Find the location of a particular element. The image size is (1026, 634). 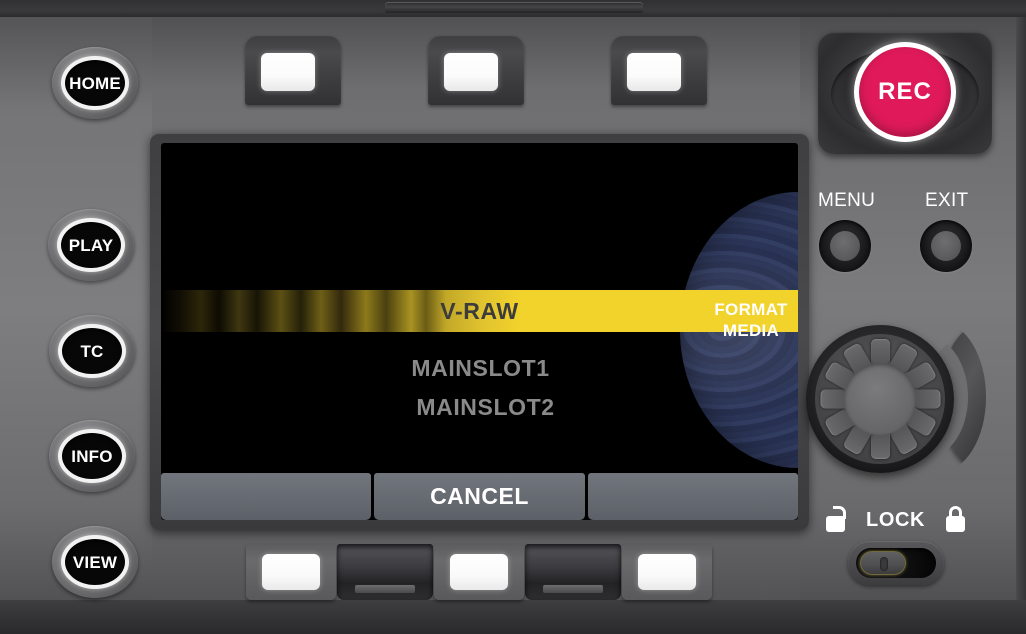

menu-item-mainslot1: MAINSLOT1 is located at coordinates (479, 368).